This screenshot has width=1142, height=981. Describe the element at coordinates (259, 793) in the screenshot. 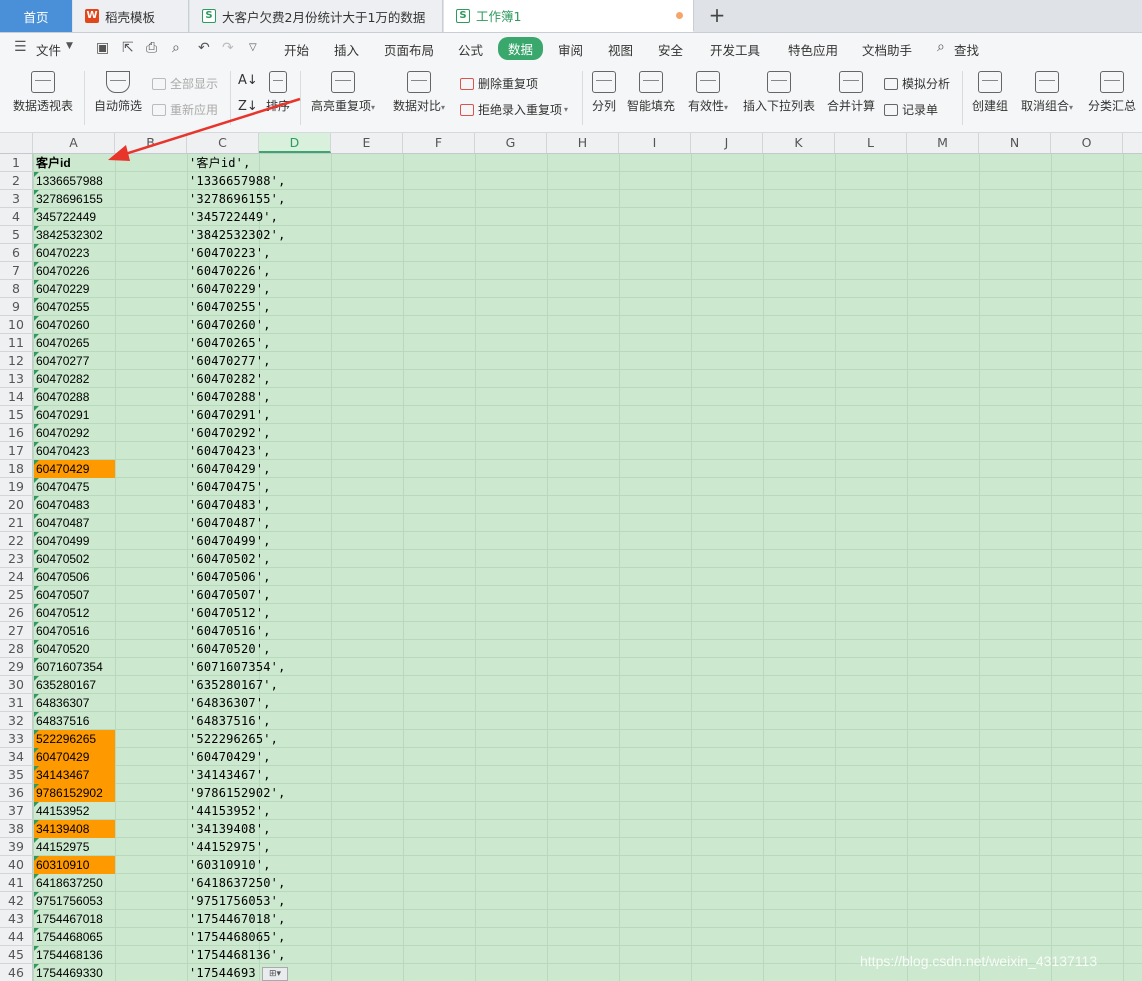

I see `cell-c: '9786152902',` at that location.